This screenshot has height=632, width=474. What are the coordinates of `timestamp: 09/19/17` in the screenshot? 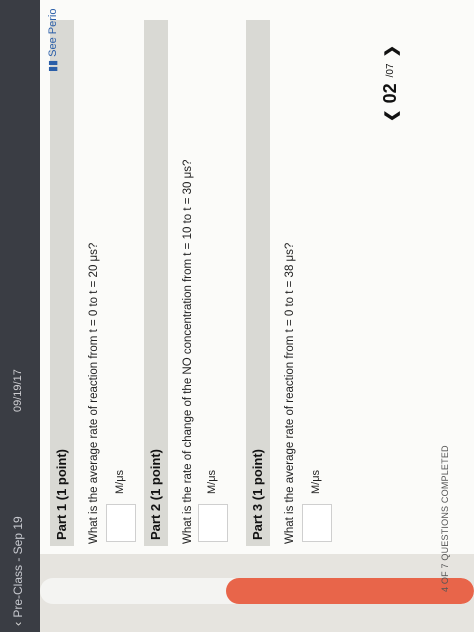 It's located at (18, 390).